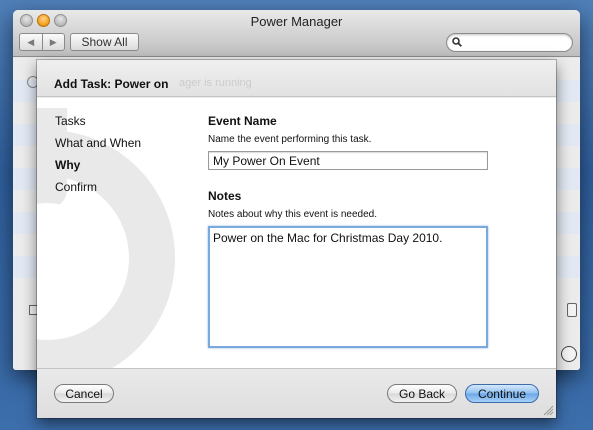 The width and height of the screenshot is (593, 430). Describe the element at coordinates (31, 42) in the screenshot. I see `back-arrow-icon: ◀` at that location.